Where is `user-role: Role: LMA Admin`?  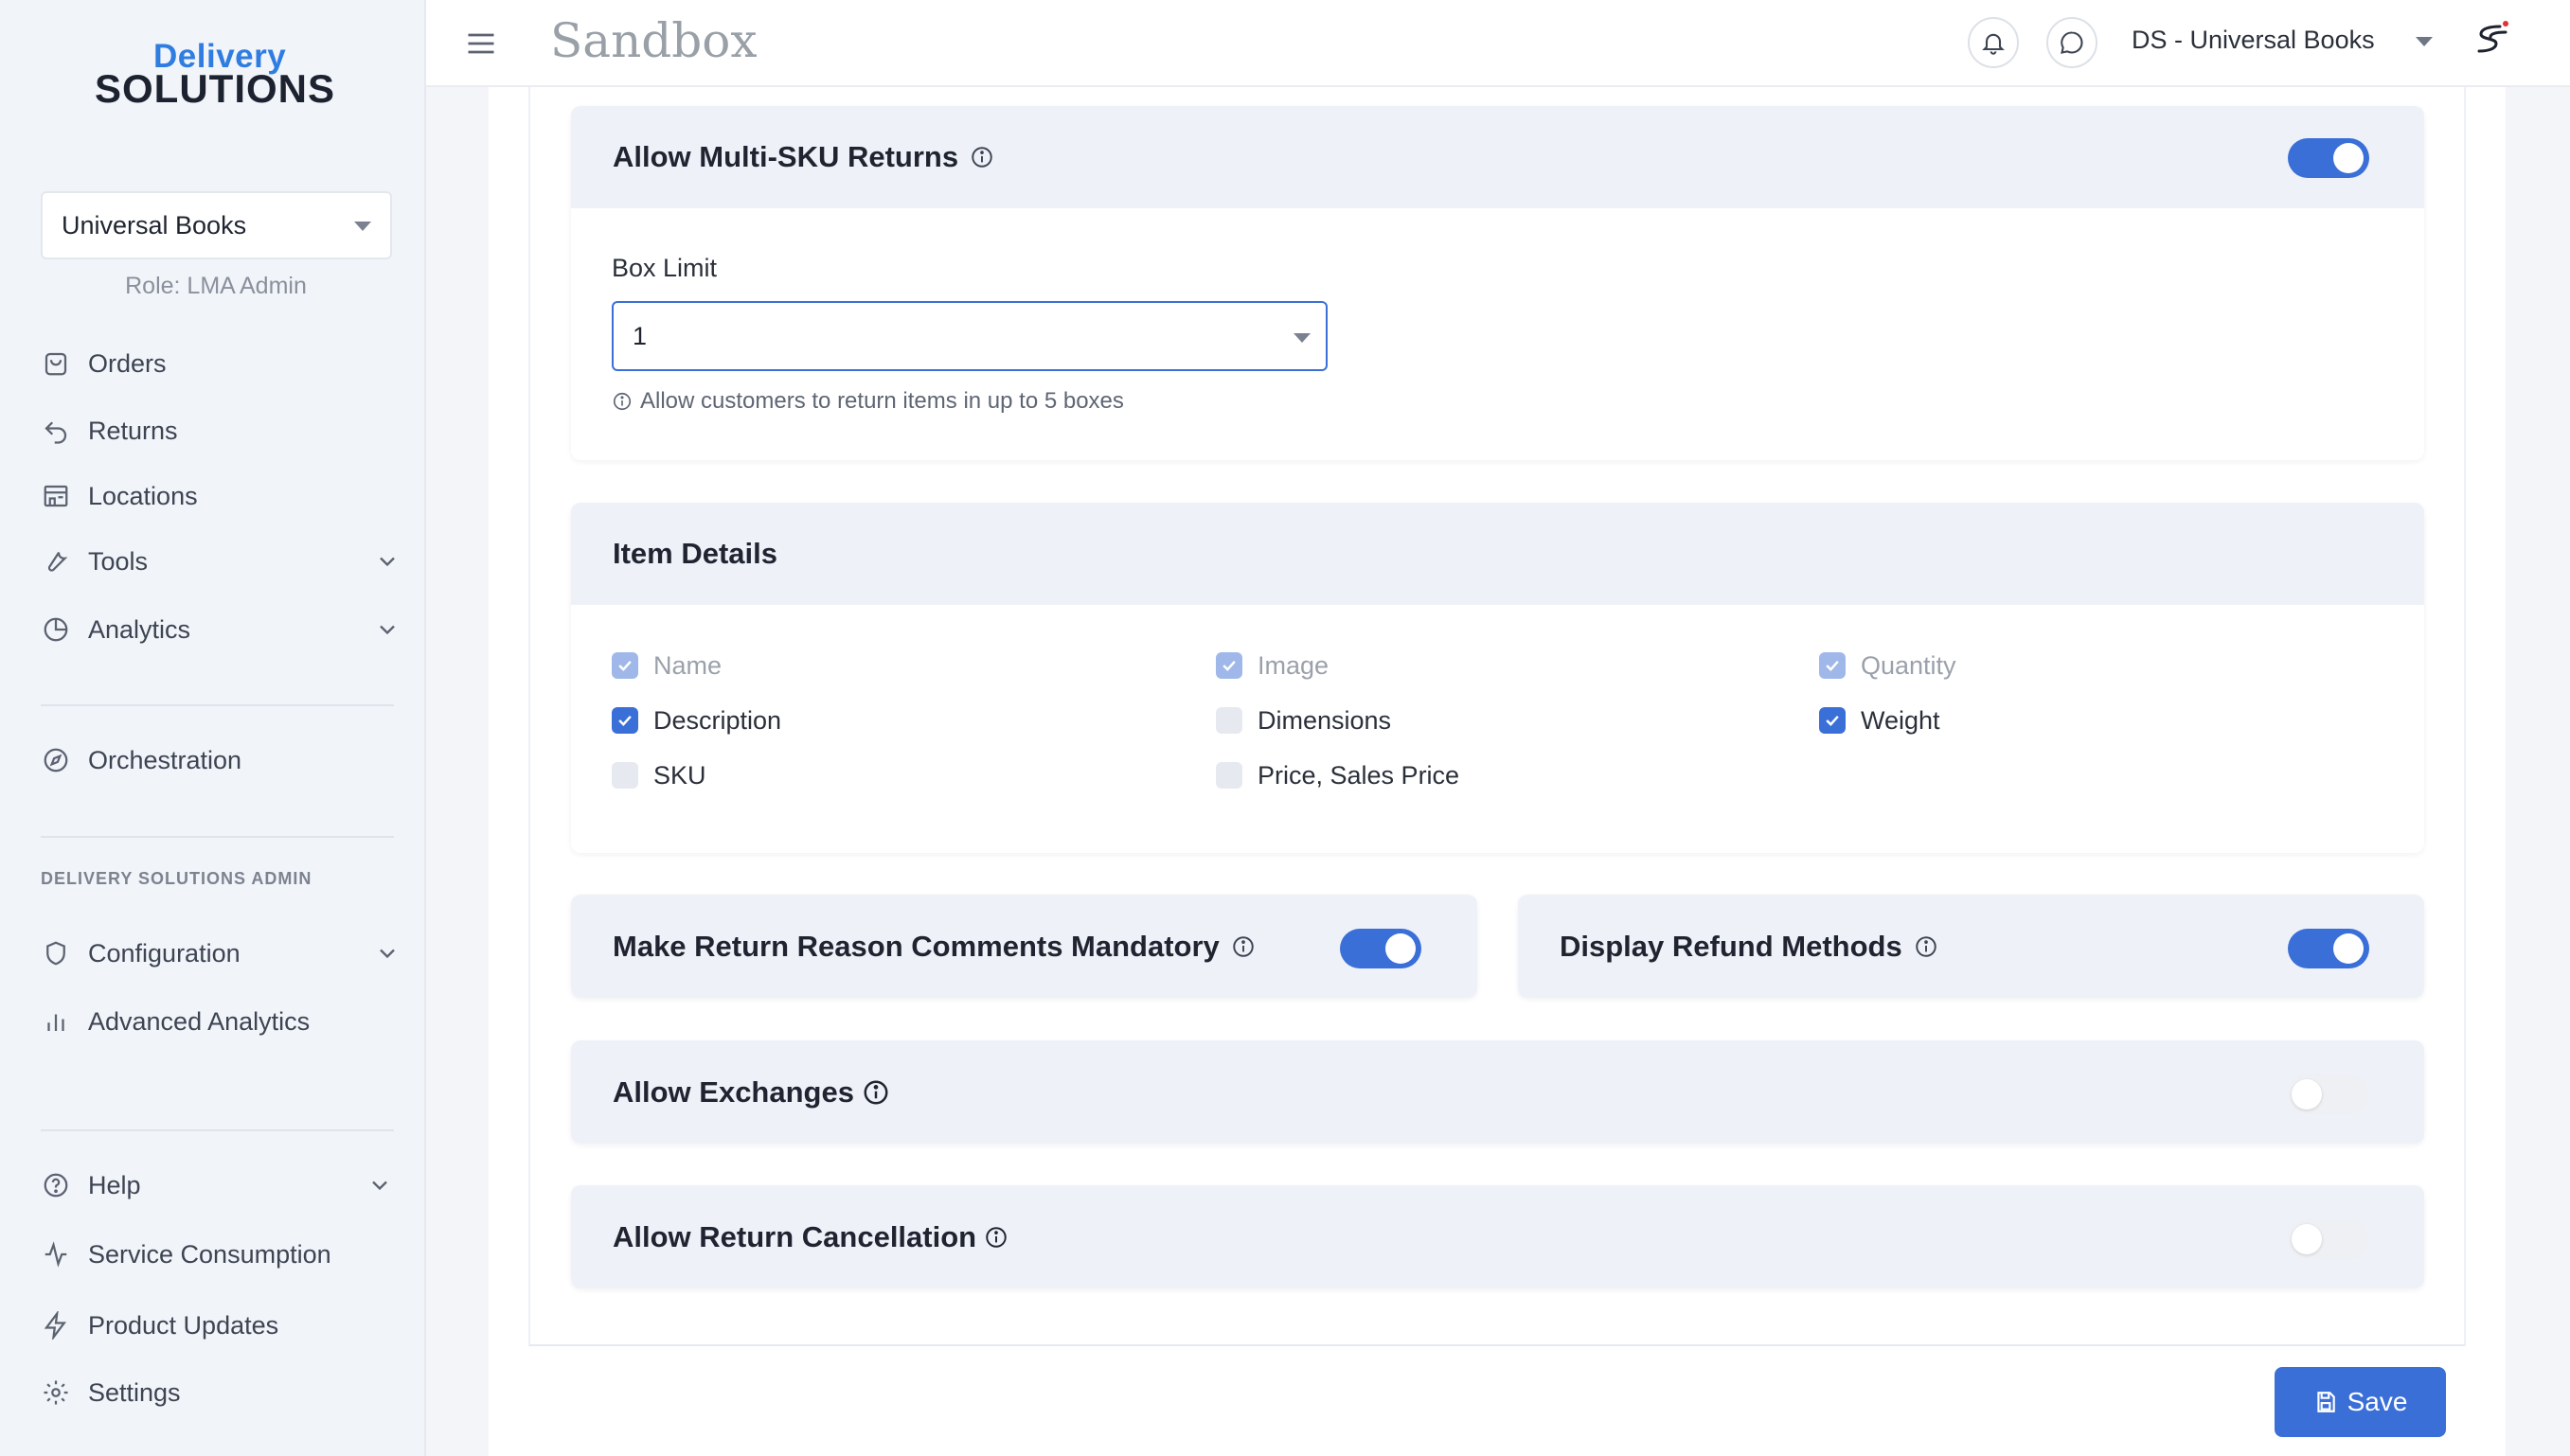 user-role: Role: LMA Admin is located at coordinates (216, 286).